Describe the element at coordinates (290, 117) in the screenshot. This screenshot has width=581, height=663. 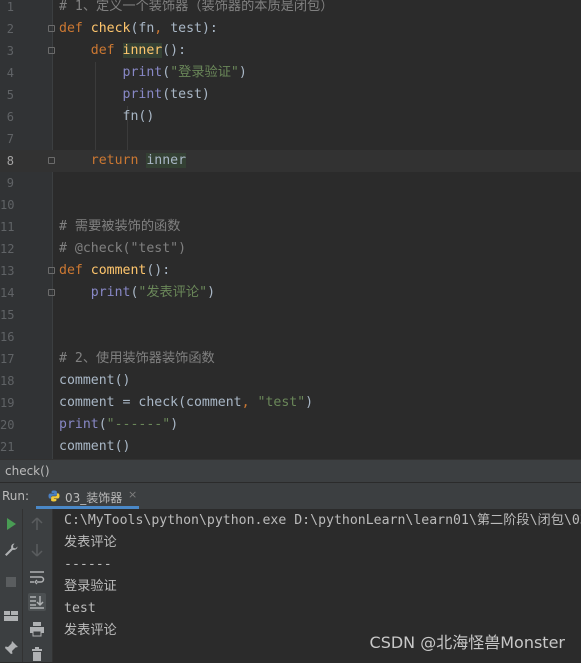
I see `code-line: 6 fn()` at that location.